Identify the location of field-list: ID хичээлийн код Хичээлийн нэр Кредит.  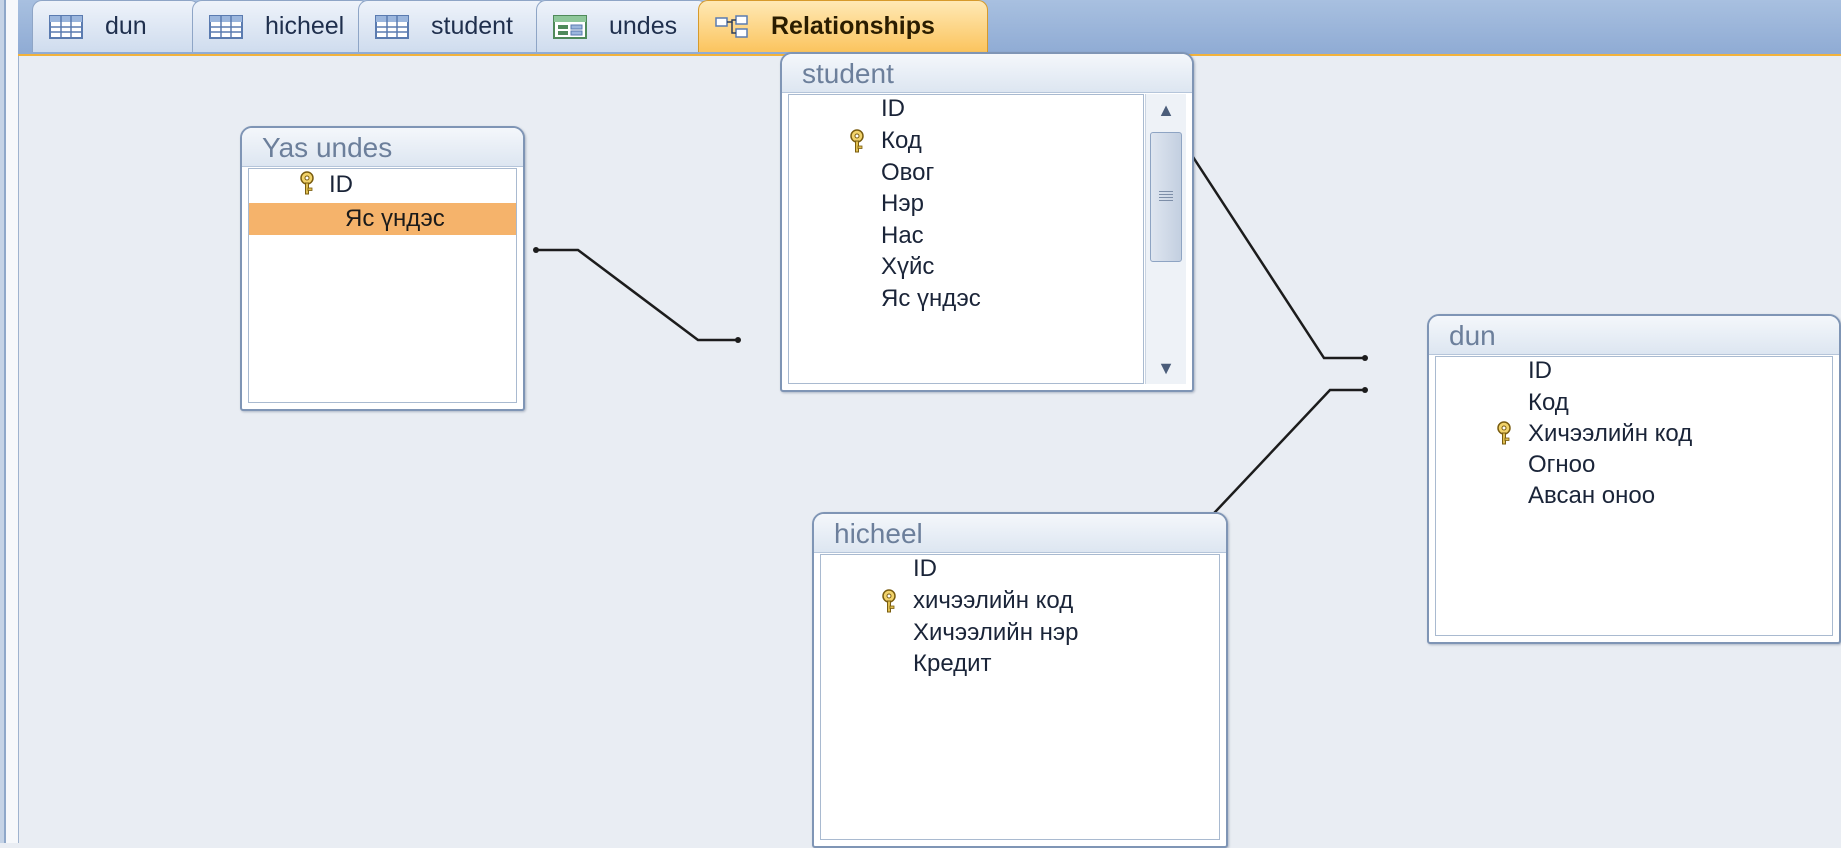
(1020, 697).